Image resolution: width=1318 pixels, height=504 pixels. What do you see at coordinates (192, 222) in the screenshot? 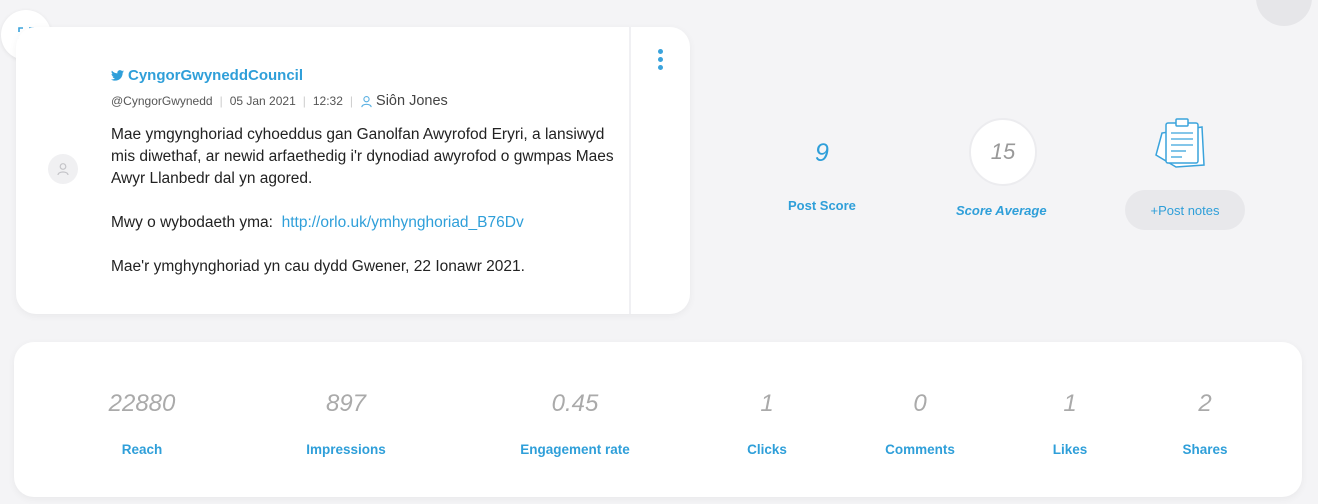
I see `post-link-prefix: Mwy o wybodaeth yma:` at bounding box center [192, 222].